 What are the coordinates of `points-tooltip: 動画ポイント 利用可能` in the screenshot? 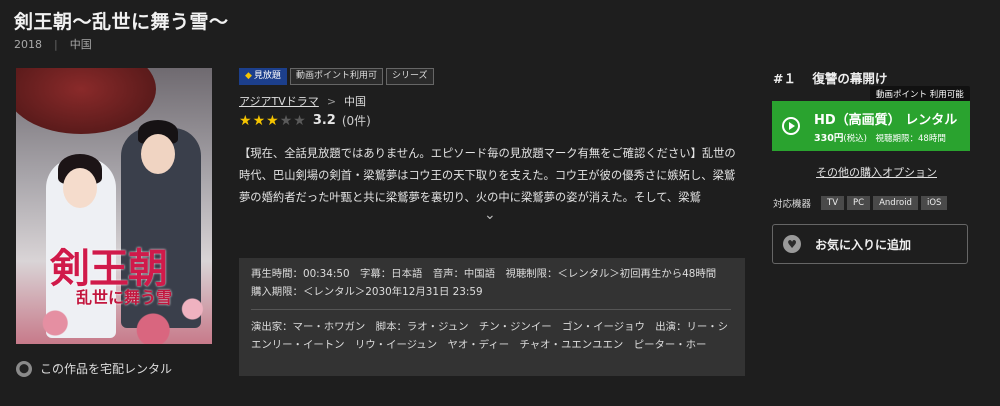 It's located at (920, 94).